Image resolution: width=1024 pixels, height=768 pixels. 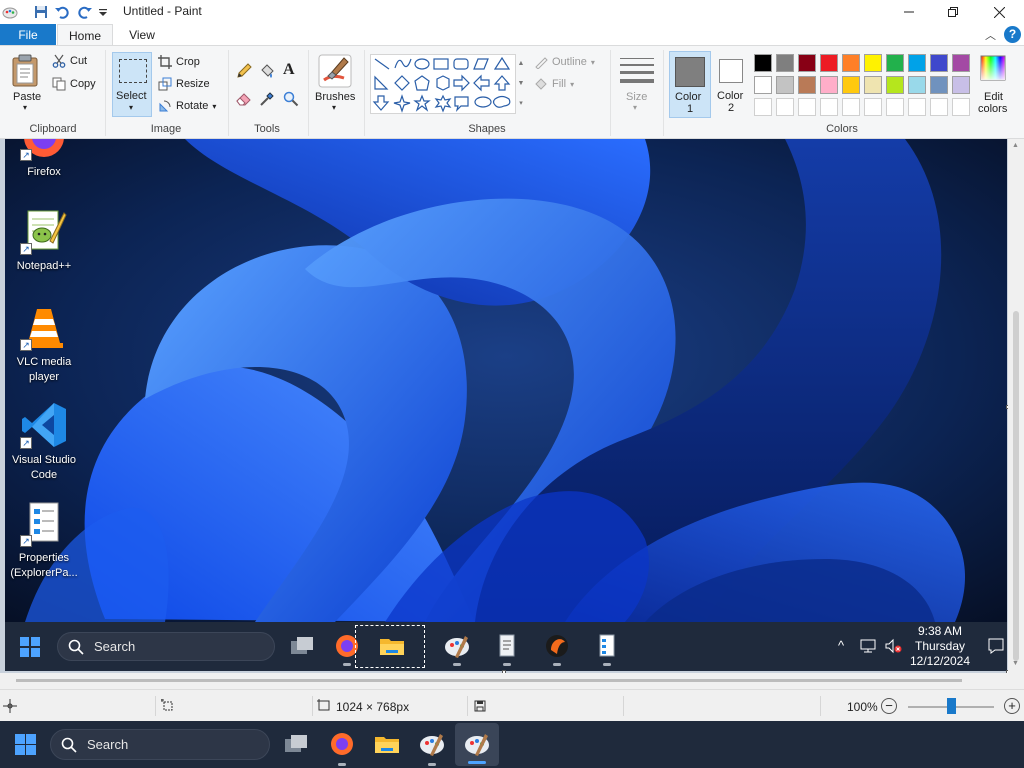 What do you see at coordinates (999, 12) in the screenshot?
I see `close-button` at bounding box center [999, 12].